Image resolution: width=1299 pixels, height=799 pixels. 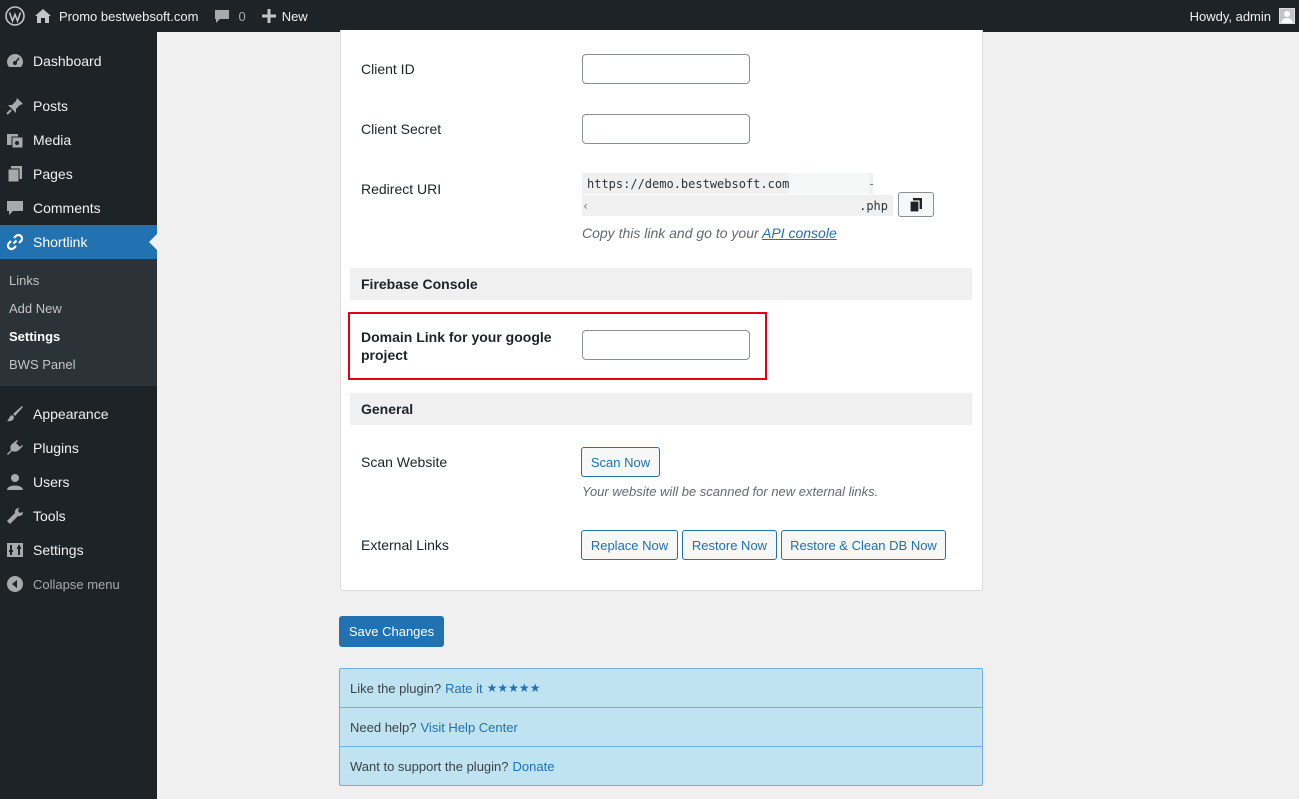 I want to click on submenu-item-add-new: Add New, so click(x=78, y=308).